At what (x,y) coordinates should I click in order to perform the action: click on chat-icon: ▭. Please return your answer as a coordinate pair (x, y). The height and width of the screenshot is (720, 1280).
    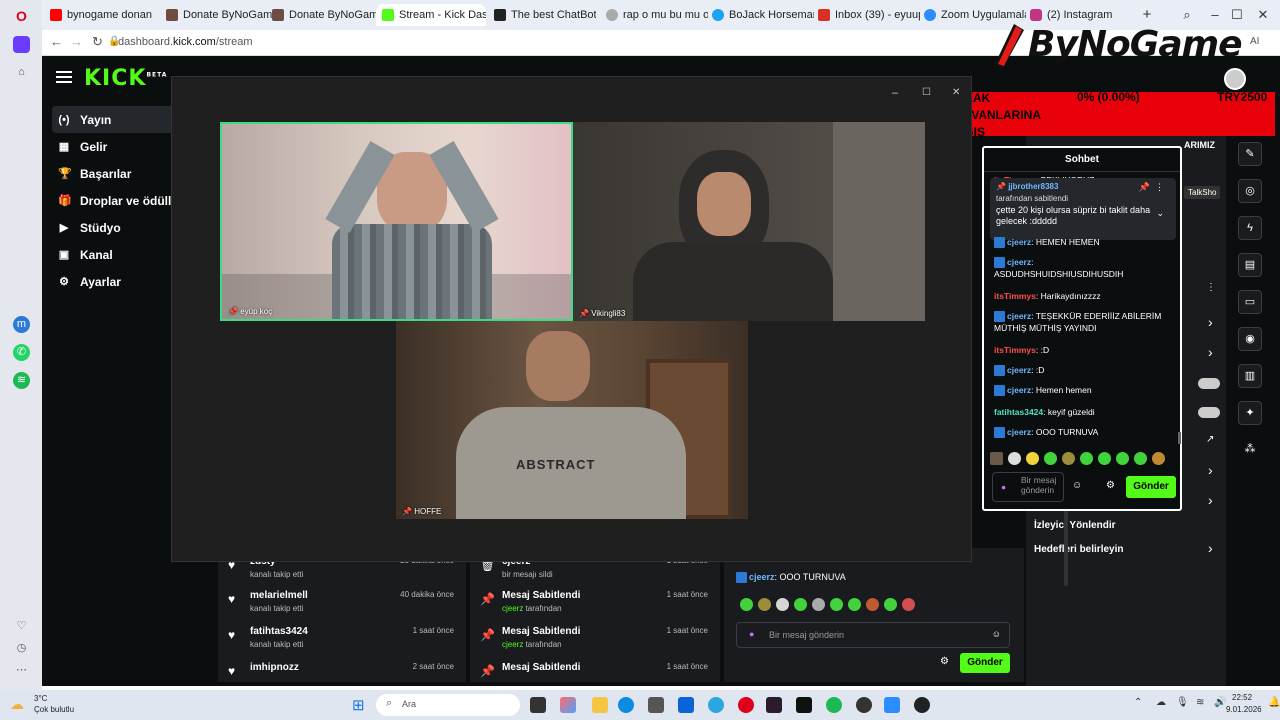
    Looking at the image, I should click on (1250, 302).